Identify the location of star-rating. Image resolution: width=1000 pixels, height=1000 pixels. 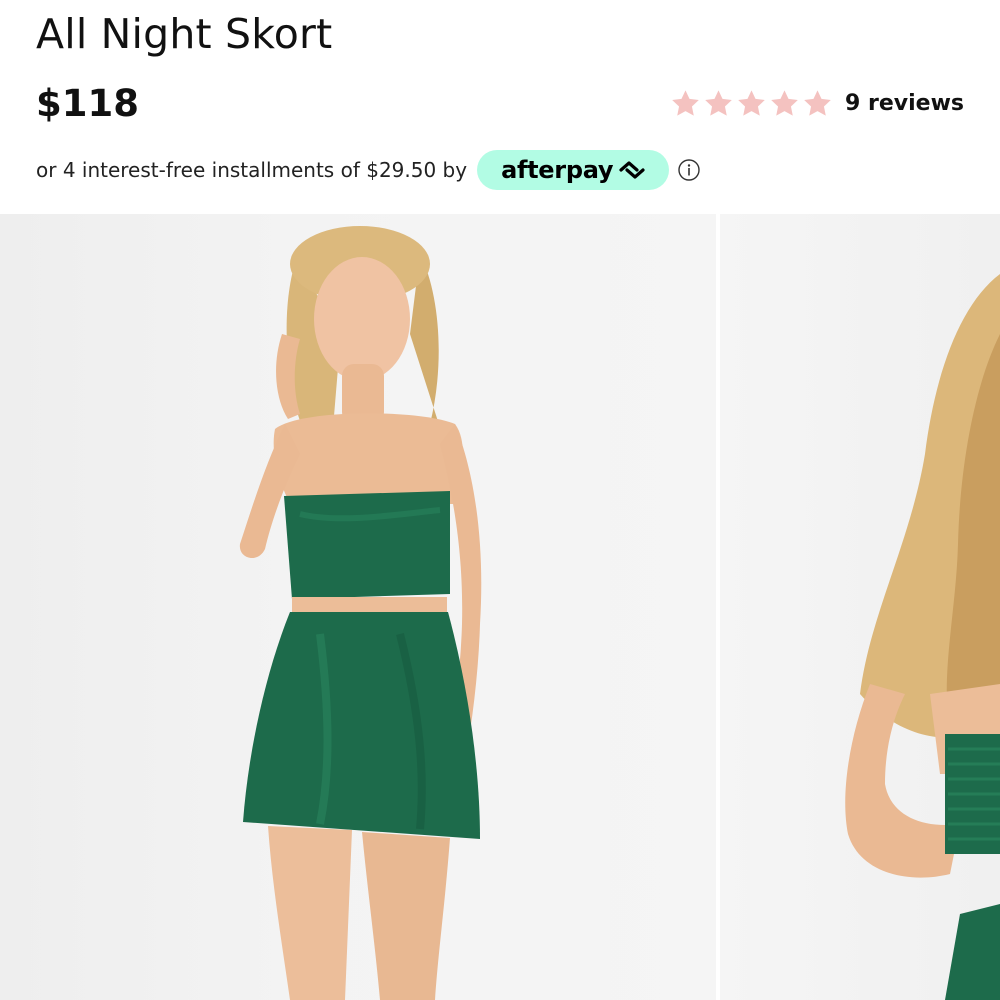
(751, 103).